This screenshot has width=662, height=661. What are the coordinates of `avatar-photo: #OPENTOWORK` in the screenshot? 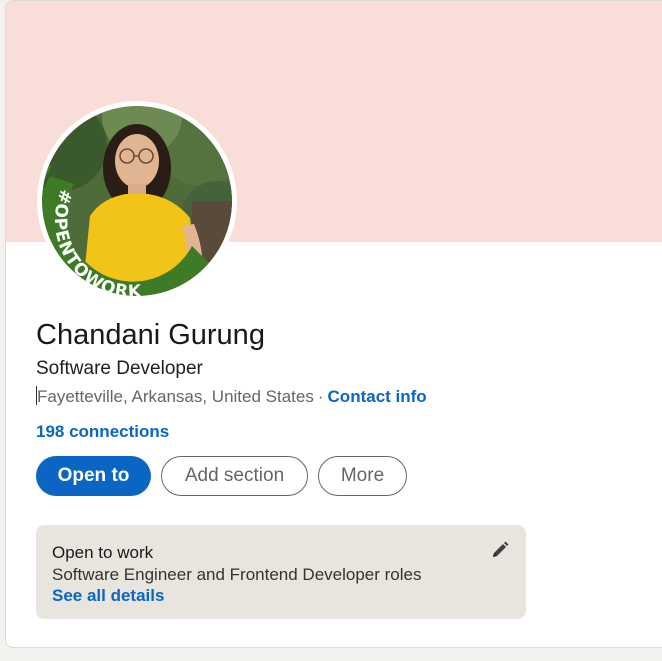 It's located at (137, 201).